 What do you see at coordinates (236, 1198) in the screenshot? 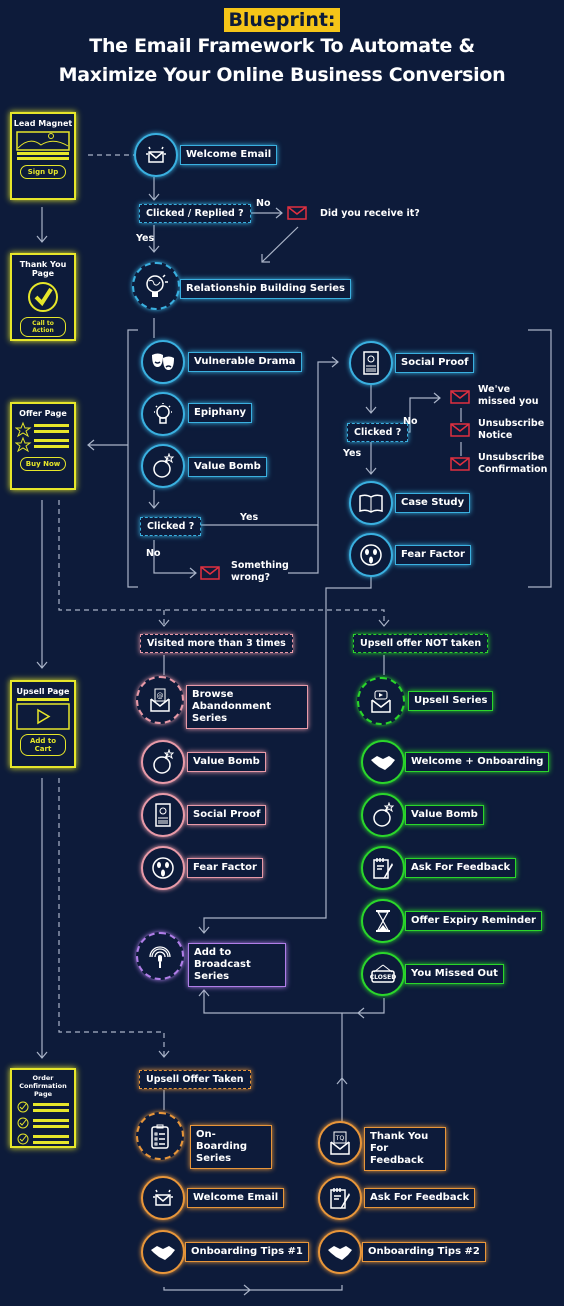
I see `welcome-email-label-2: Welcome Email` at bounding box center [236, 1198].